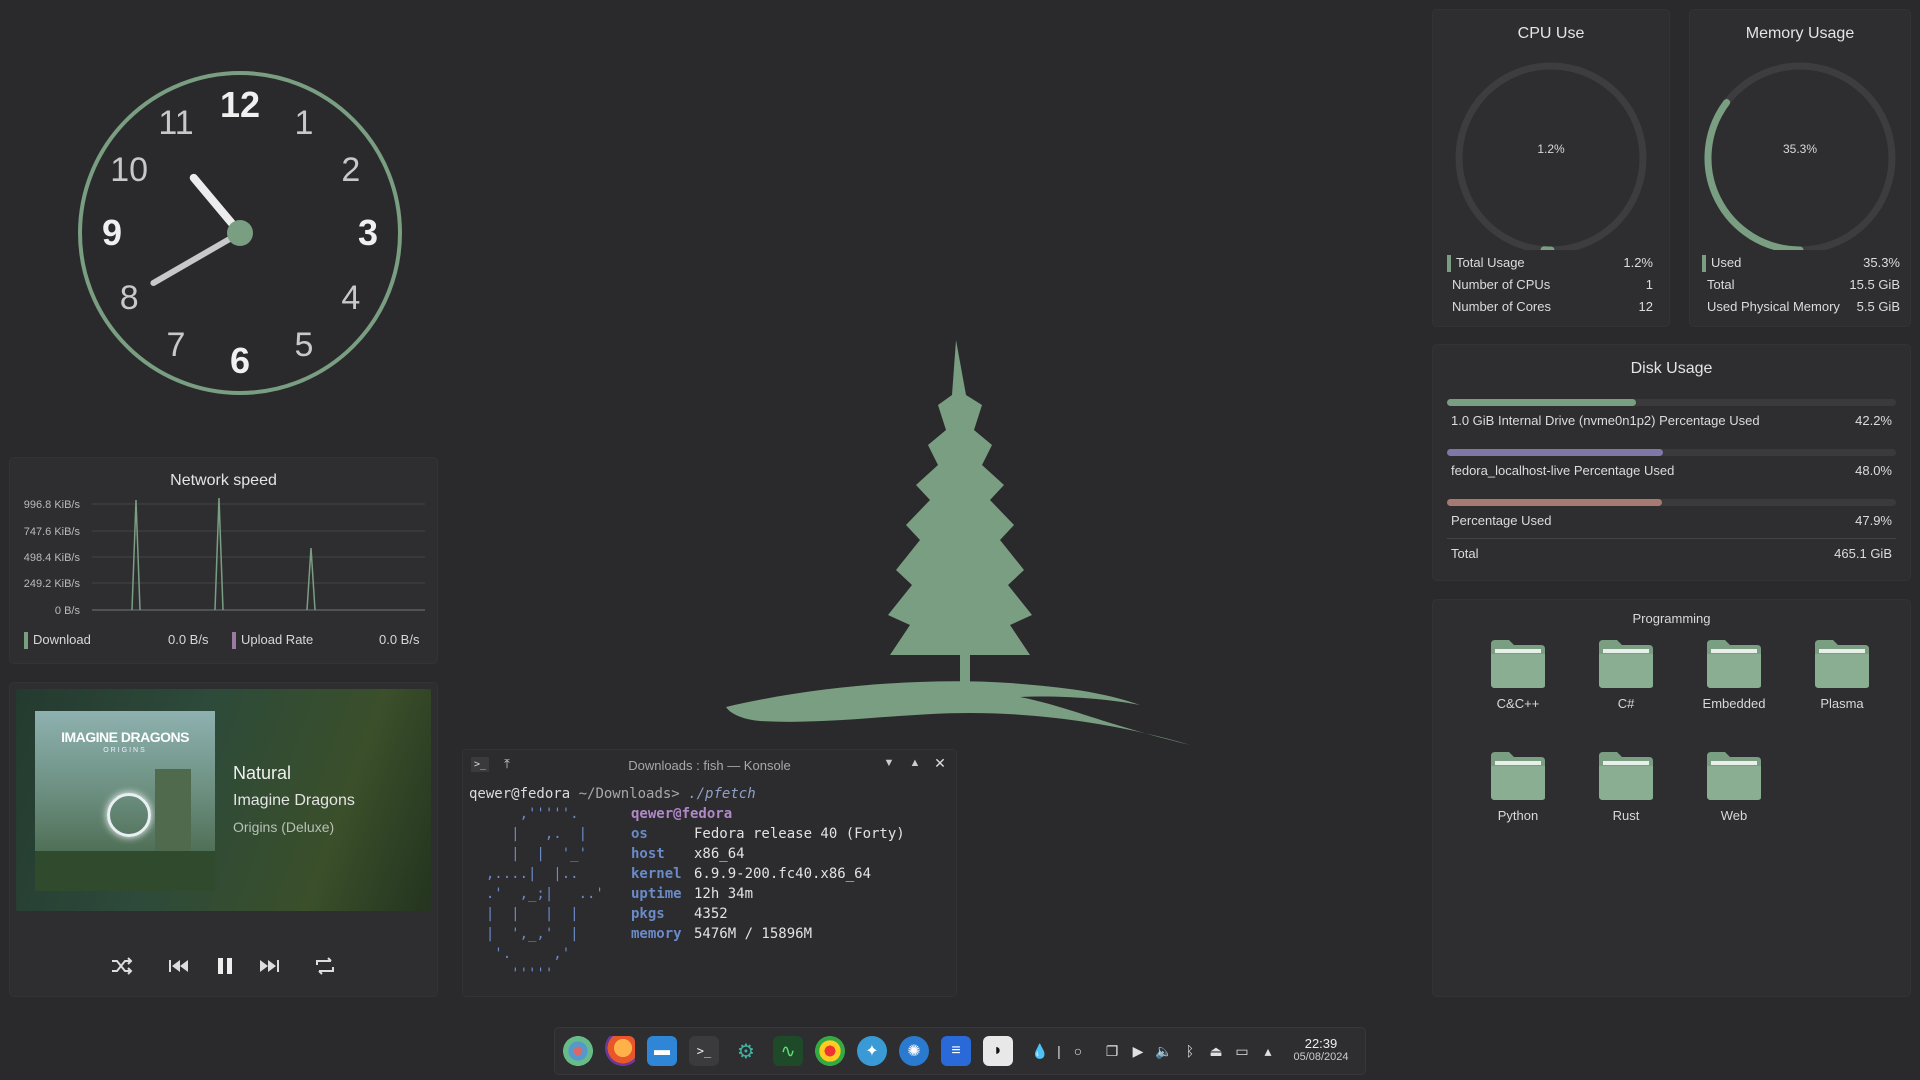 The image size is (1920, 1080). Describe the element at coordinates (1878, 306) in the screenshot. I see `memory-stat-value: 5.5 GiB` at that location.